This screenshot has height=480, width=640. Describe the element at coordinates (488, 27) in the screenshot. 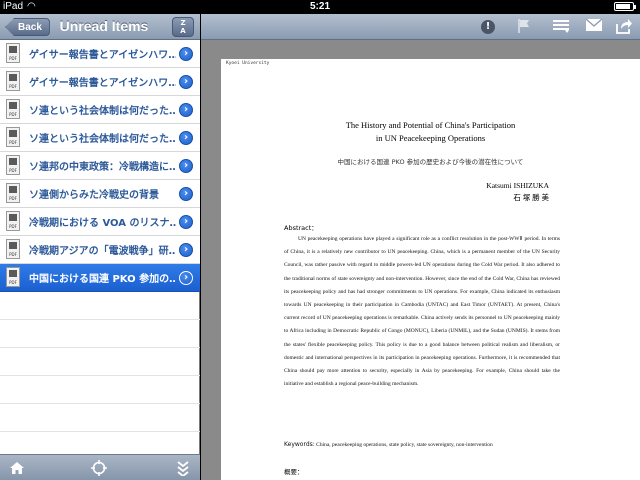

I see `alert-icon: !` at that location.